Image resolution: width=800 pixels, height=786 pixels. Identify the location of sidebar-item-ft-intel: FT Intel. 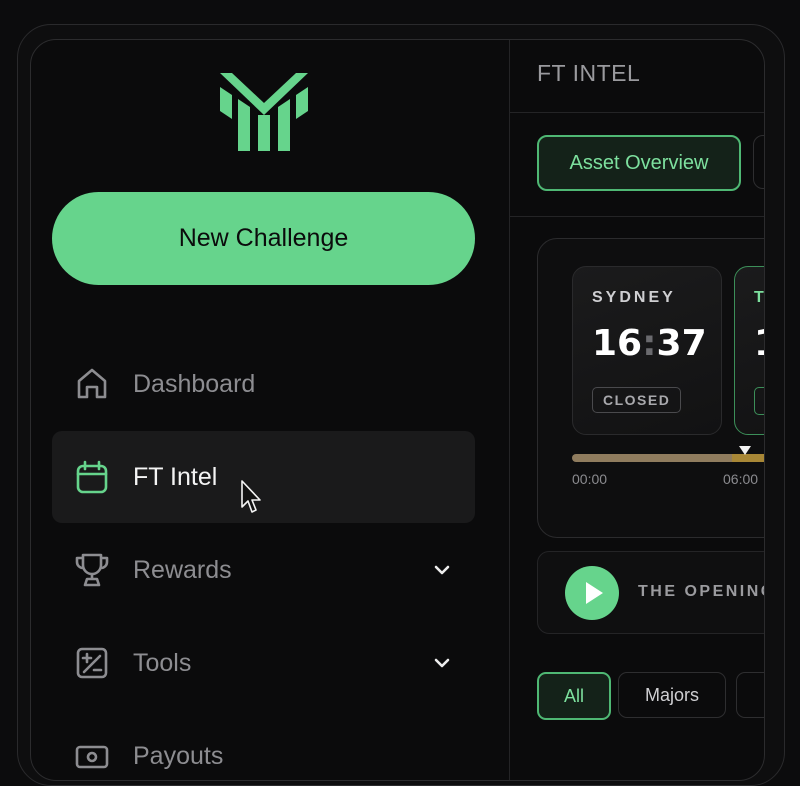
(263, 477).